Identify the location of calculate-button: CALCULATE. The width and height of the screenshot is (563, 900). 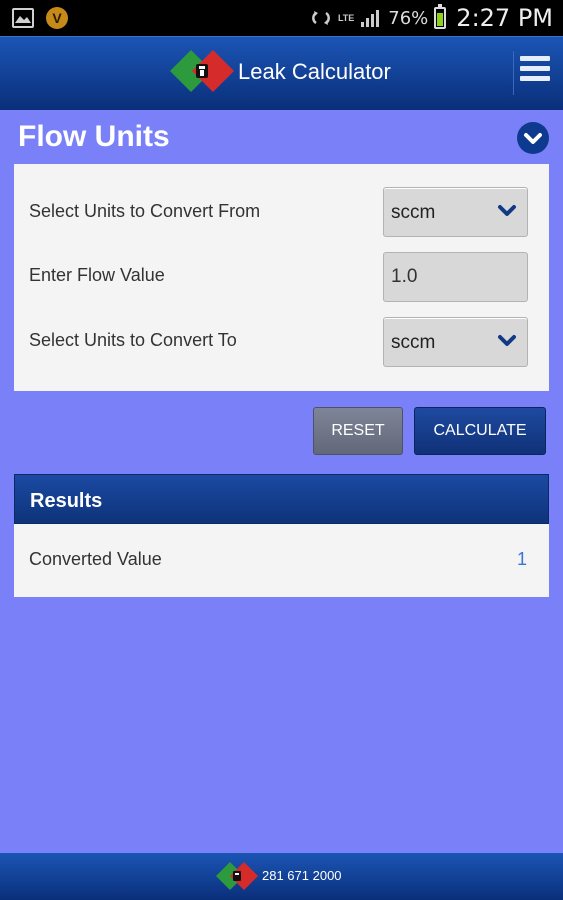
(480, 431).